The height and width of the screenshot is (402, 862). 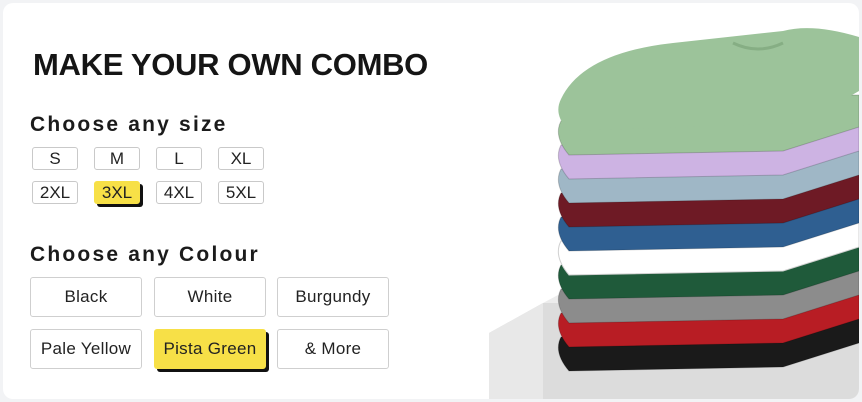 What do you see at coordinates (117, 192) in the screenshot?
I see `size-option-3xl: 3XL` at bounding box center [117, 192].